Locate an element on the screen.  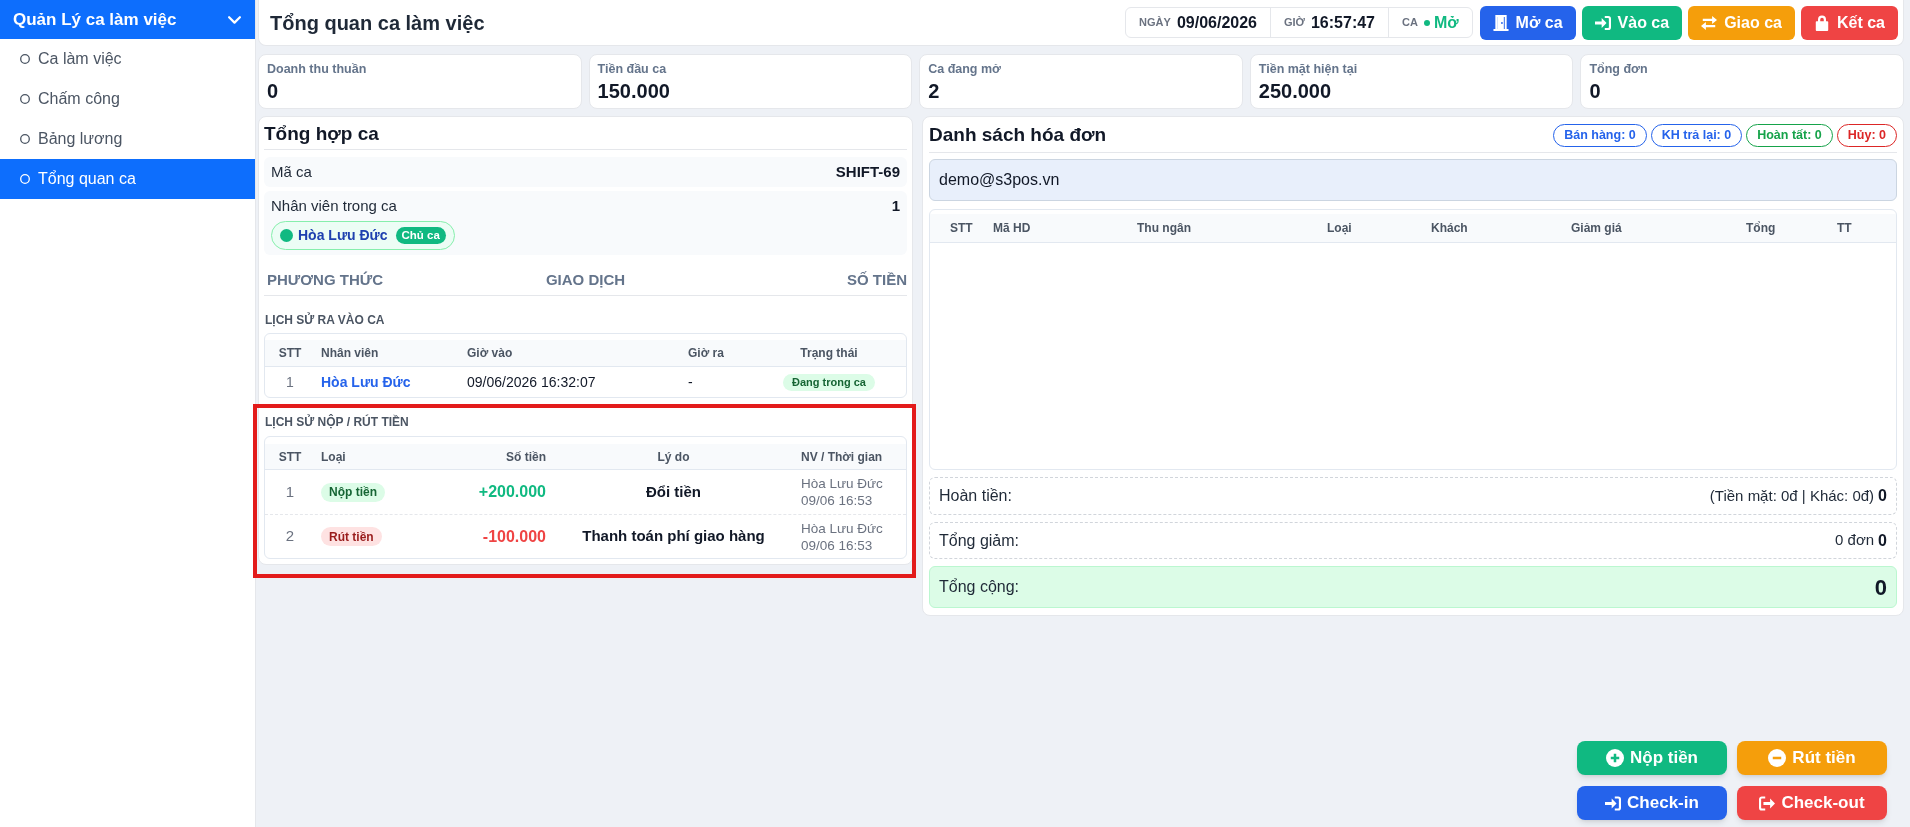
column-header: TT is located at coordinates (1844, 228).